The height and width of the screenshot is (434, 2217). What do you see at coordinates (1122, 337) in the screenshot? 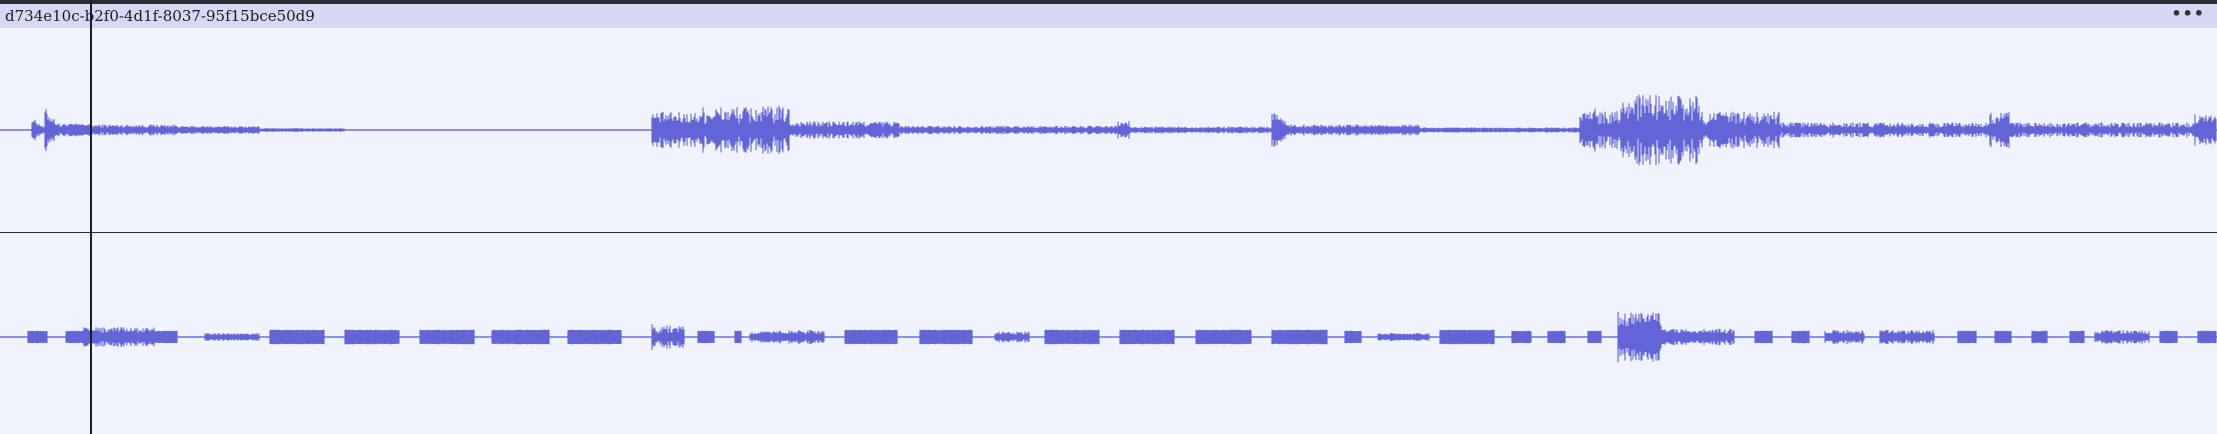
I see `waveform-path` at bounding box center [1122, 337].